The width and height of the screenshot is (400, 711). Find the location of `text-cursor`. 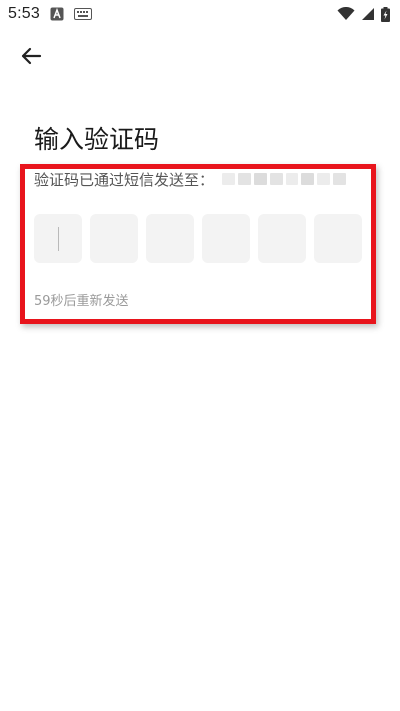

text-cursor is located at coordinates (58, 239).